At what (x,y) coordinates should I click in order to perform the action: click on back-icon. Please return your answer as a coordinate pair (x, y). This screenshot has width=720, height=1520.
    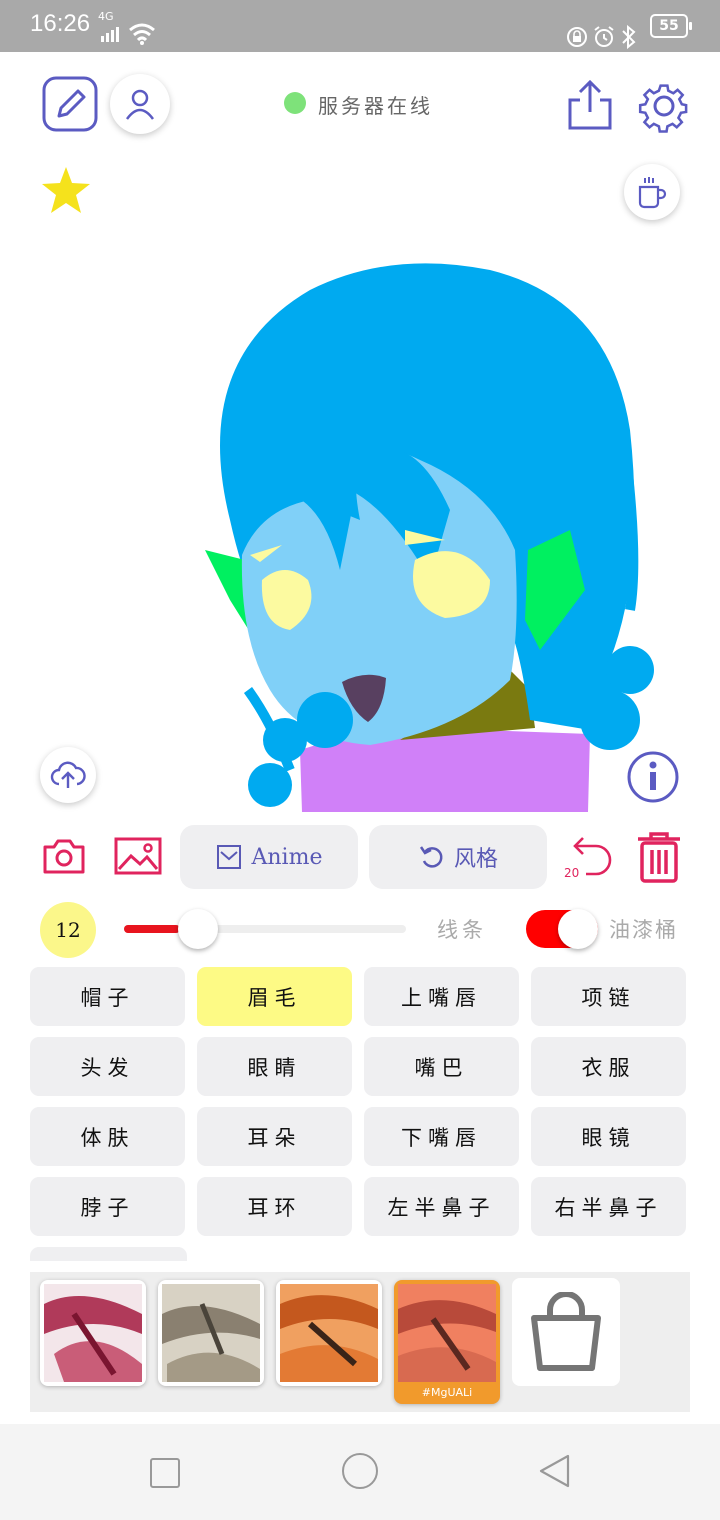
    Looking at the image, I should click on (555, 1471).